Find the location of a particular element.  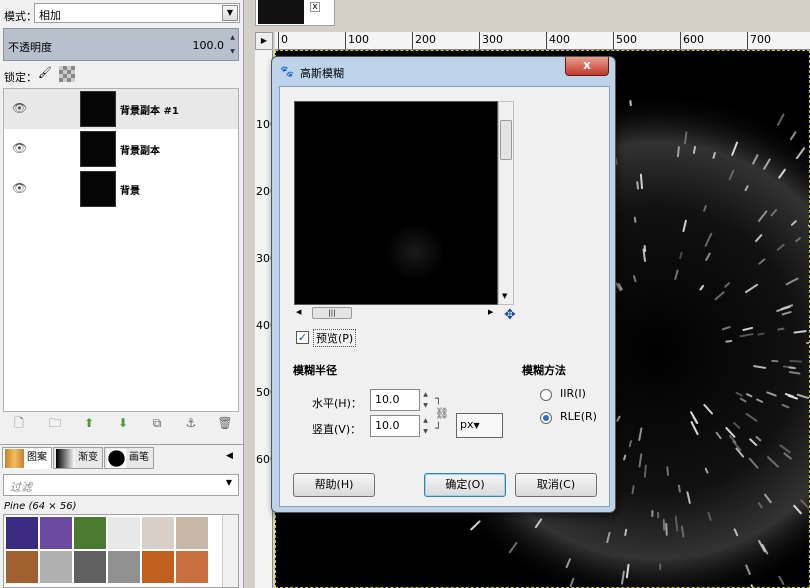

preview-area is located at coordinates (396, 203).